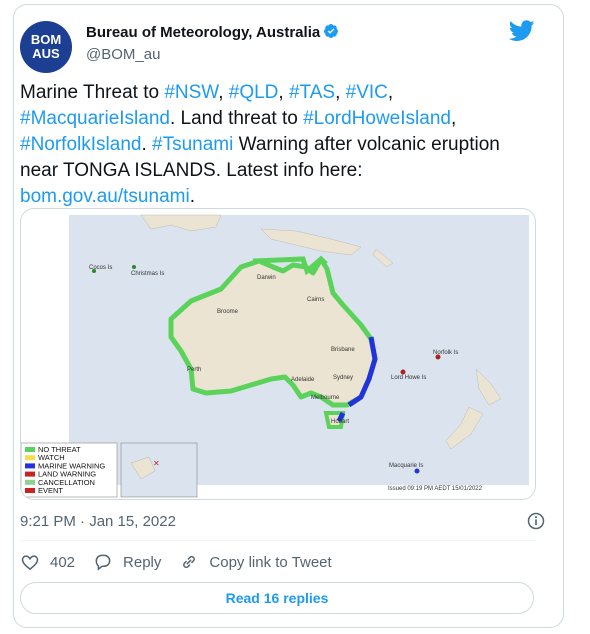 The height and width of the screenshot is (634, 590). Describe the element at coordinates (417, 471) in the screenshot. I see `map-dot-macquarie` at that location.